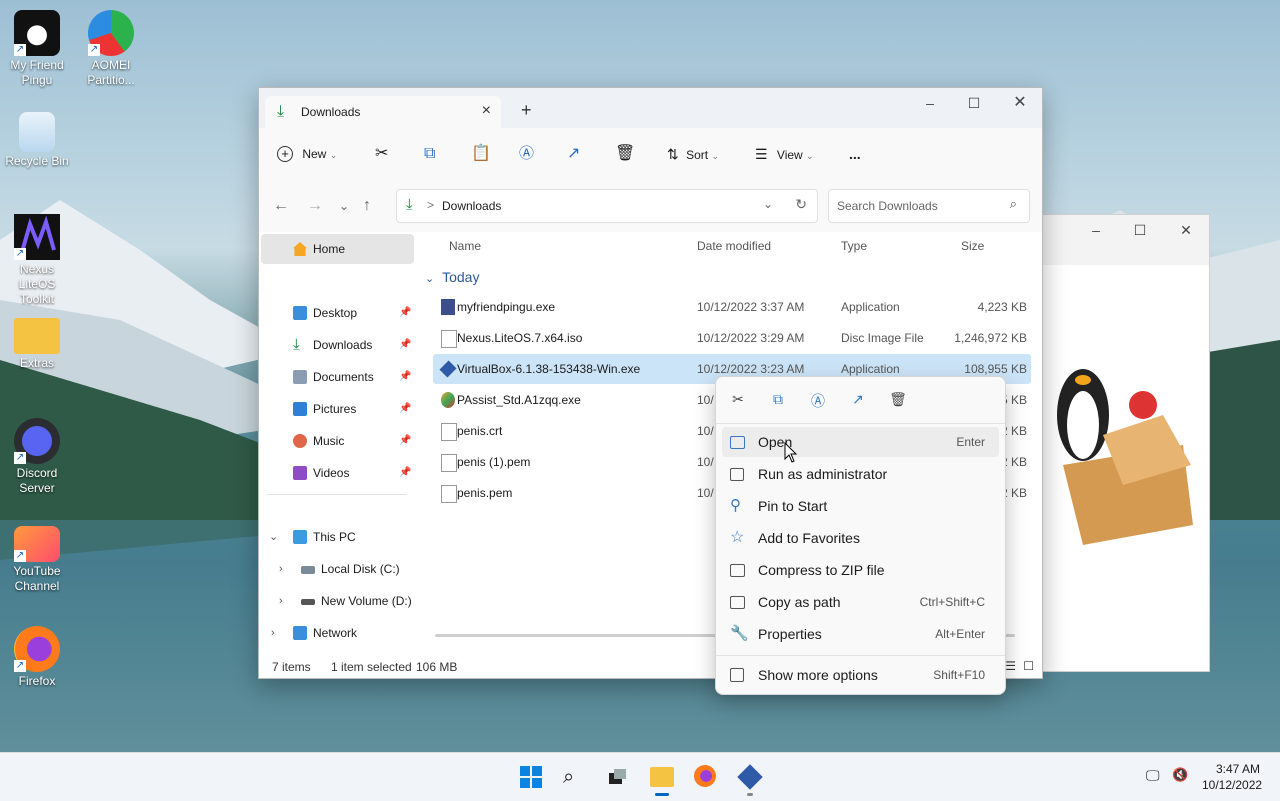 Image resolution: width=1280 pixels, height=801 pixels. I want to click on close-button: ✕, so click(1020, 103).